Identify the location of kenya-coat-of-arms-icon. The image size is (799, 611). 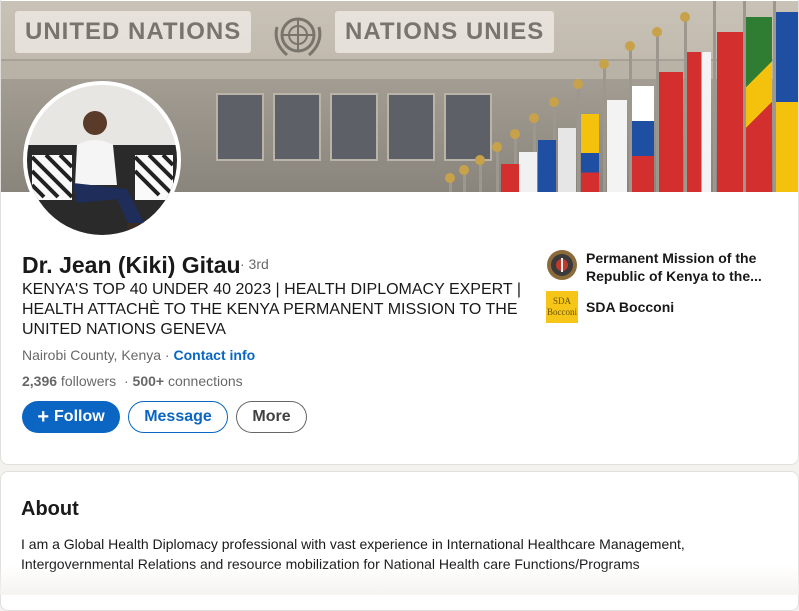
(562, 265).